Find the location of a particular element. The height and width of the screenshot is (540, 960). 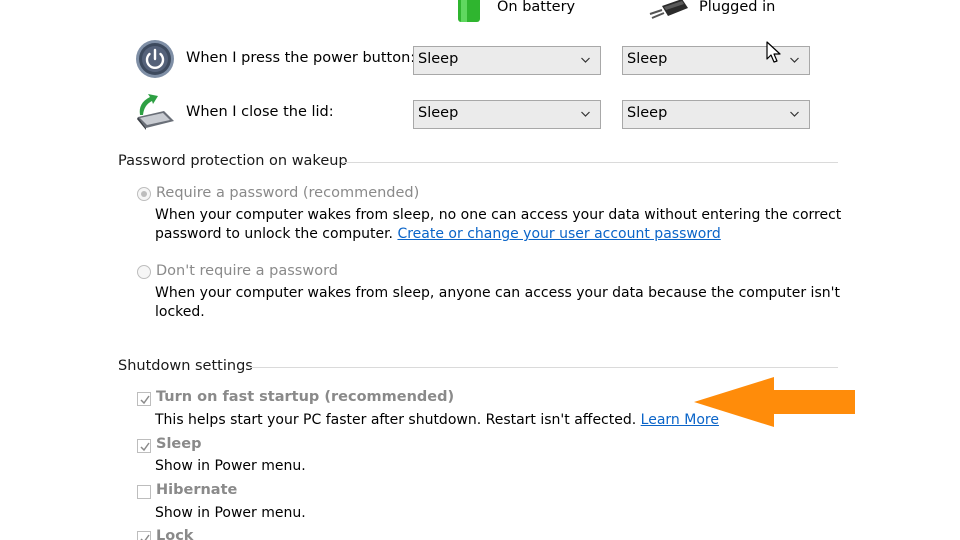

fast-startup-checkbox is located at coordinates (144, 399).